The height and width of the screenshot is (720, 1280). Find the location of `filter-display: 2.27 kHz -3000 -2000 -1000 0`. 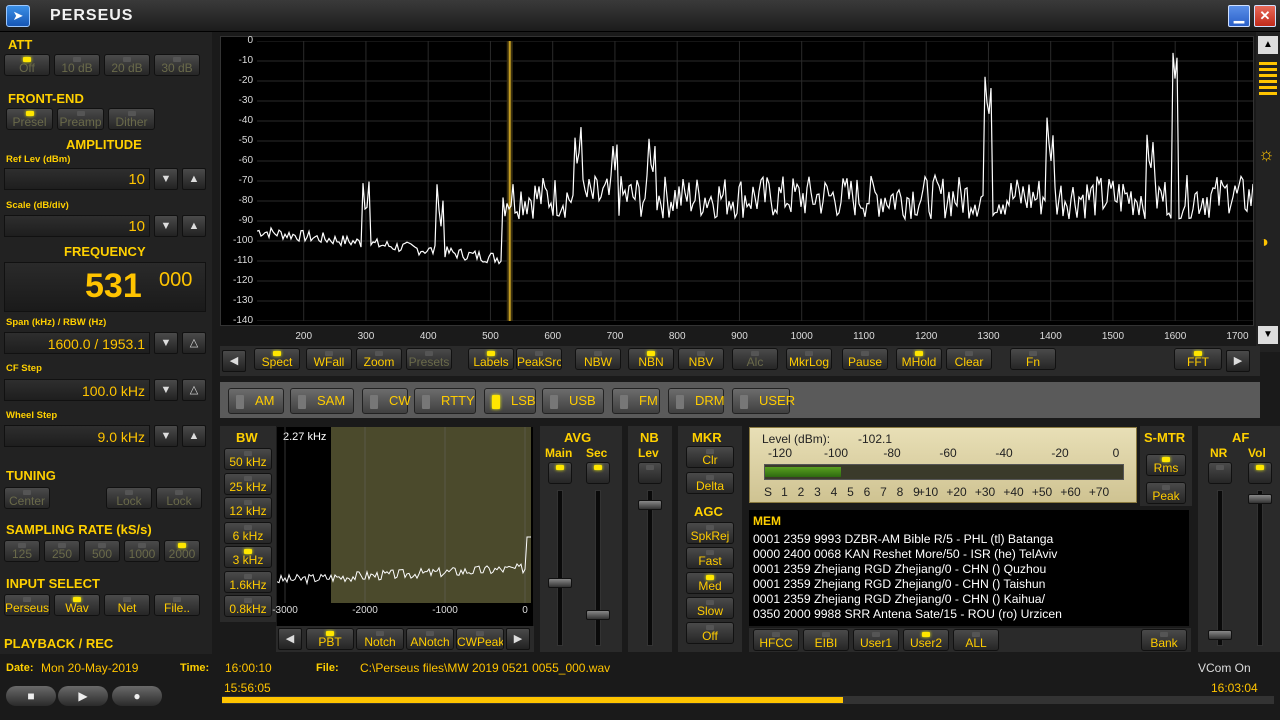

filter-display: 2.27 kHz -3000 -2000 -1000 0 is located at coordinates (402, 527).